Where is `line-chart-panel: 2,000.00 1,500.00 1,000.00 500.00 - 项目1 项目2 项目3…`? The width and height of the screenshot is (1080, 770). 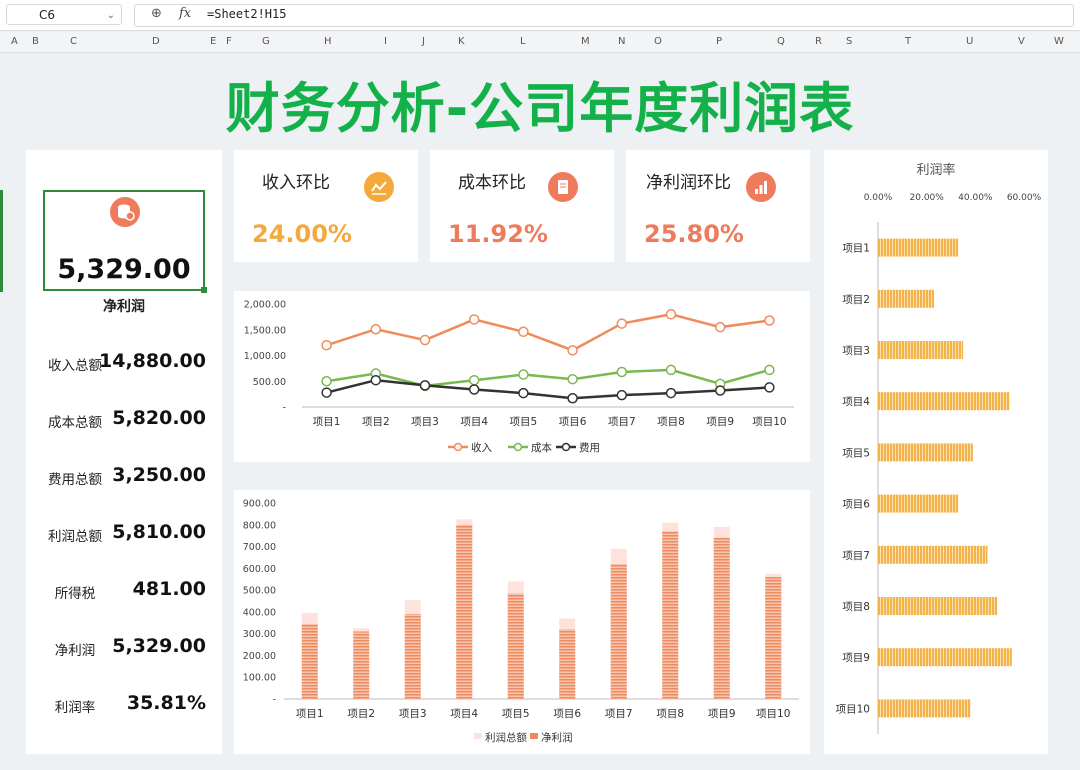 line-chart-panel: 2,000.00 1,500.00 1,000.00 500.00 - 项目1 项目2 项目3… is located at coordinates (522, 376).